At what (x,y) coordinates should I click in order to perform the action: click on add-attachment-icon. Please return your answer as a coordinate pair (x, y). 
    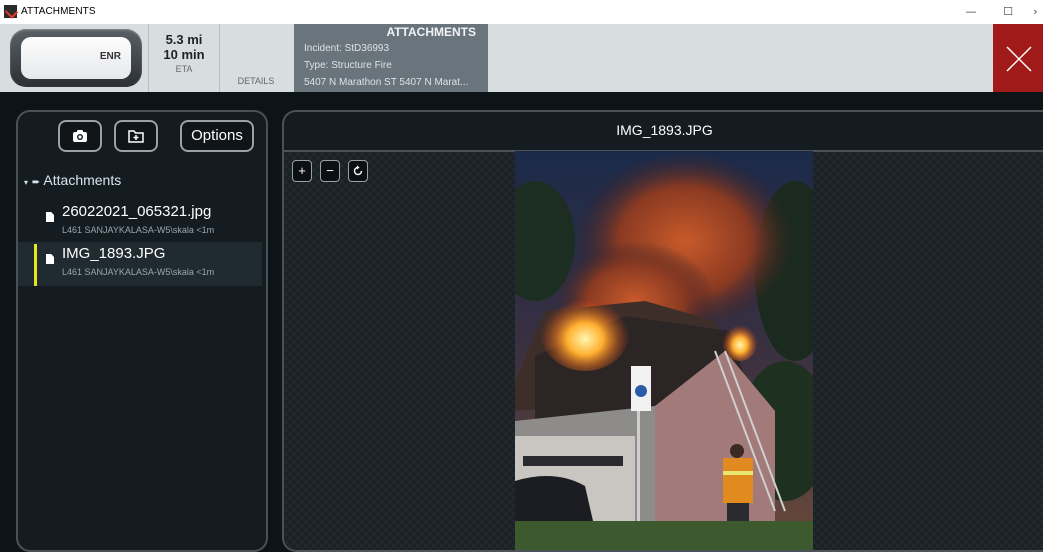
    Looking at the image, I should click on (136, 136).